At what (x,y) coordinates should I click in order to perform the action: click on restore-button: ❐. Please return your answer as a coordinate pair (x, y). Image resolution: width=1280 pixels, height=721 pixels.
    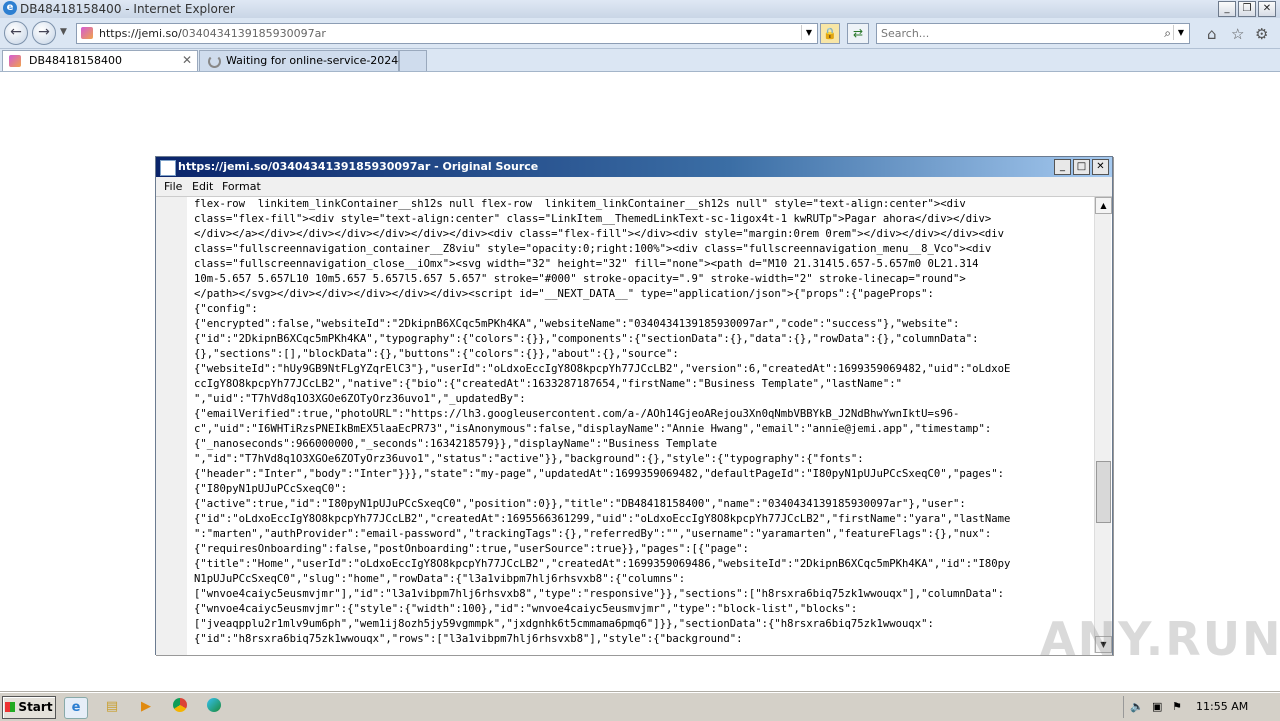
    Looking at the image, I should click on (1247, 9).